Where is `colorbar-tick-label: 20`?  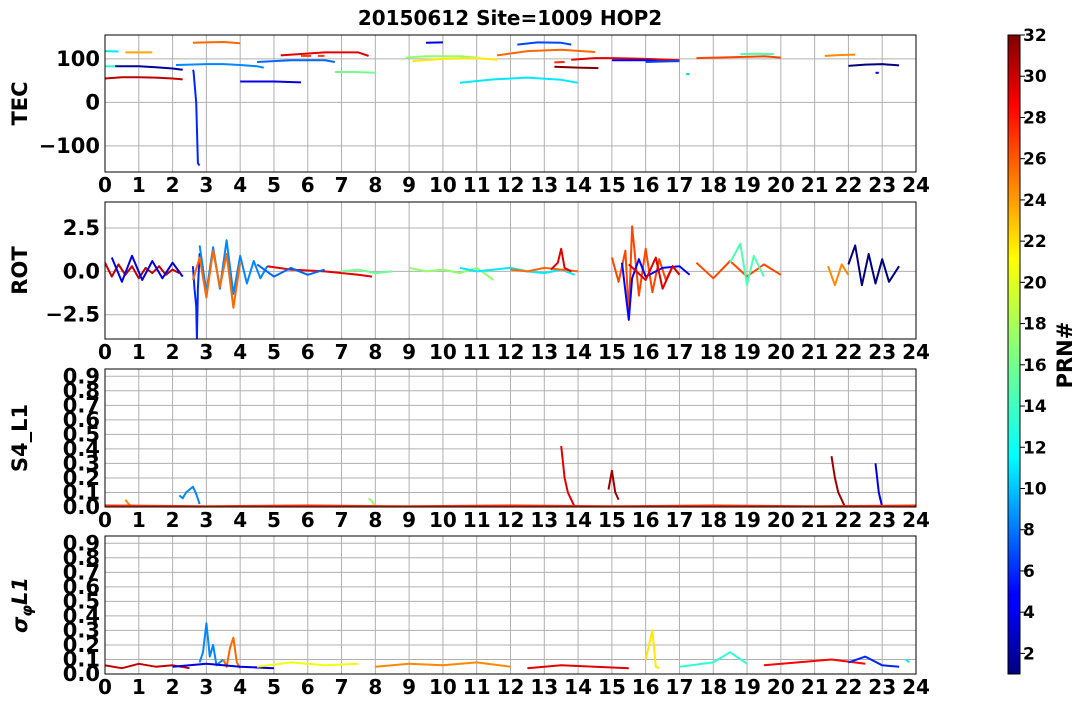 colorbar-tick-label: 20 is located at coordinates (1035, 283).